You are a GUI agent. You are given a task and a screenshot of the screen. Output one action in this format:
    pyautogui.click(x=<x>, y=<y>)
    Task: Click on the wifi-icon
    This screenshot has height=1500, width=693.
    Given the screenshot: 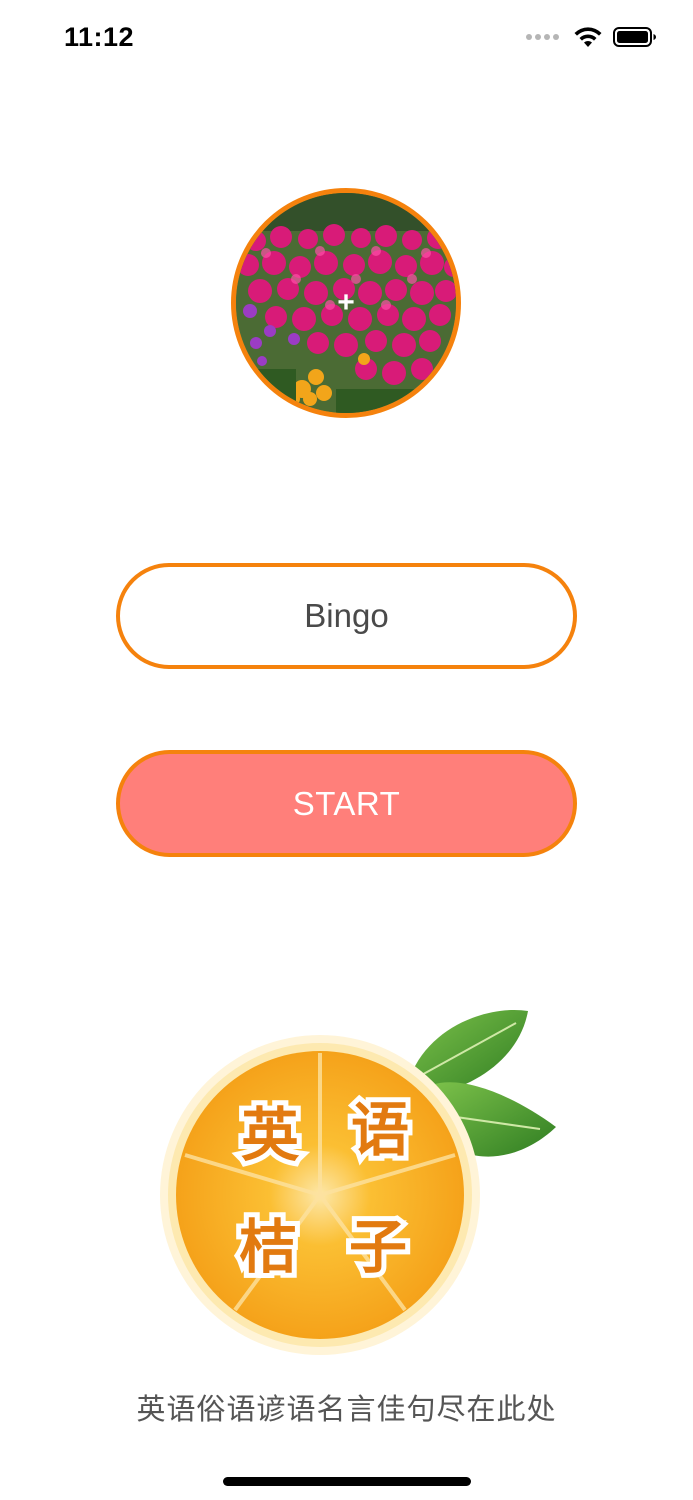 What is the action you would take?
    pyautogui.click(x=588, y=37)
    